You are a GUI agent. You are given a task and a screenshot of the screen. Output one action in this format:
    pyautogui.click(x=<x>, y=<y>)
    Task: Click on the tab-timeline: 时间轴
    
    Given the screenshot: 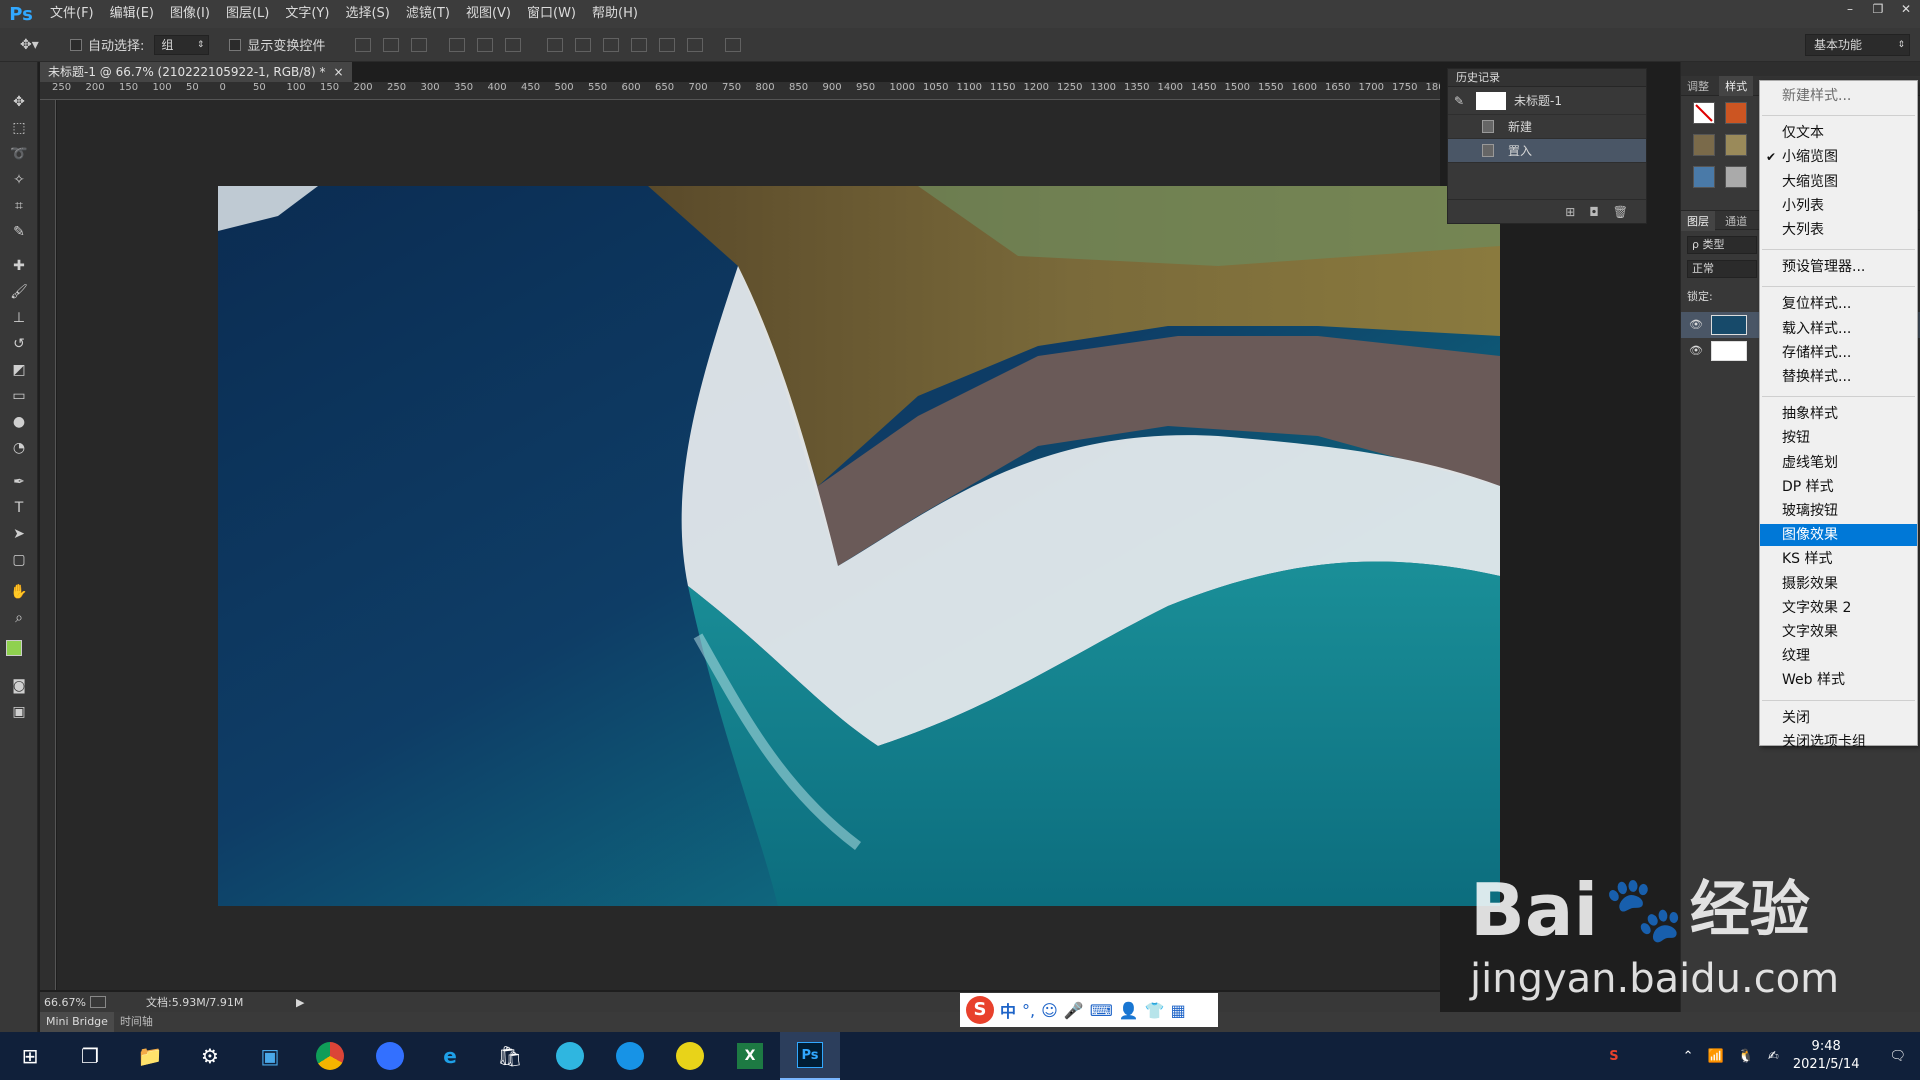 What is the action you would take?
    pyautogui.click(x=136, y=1022)
    